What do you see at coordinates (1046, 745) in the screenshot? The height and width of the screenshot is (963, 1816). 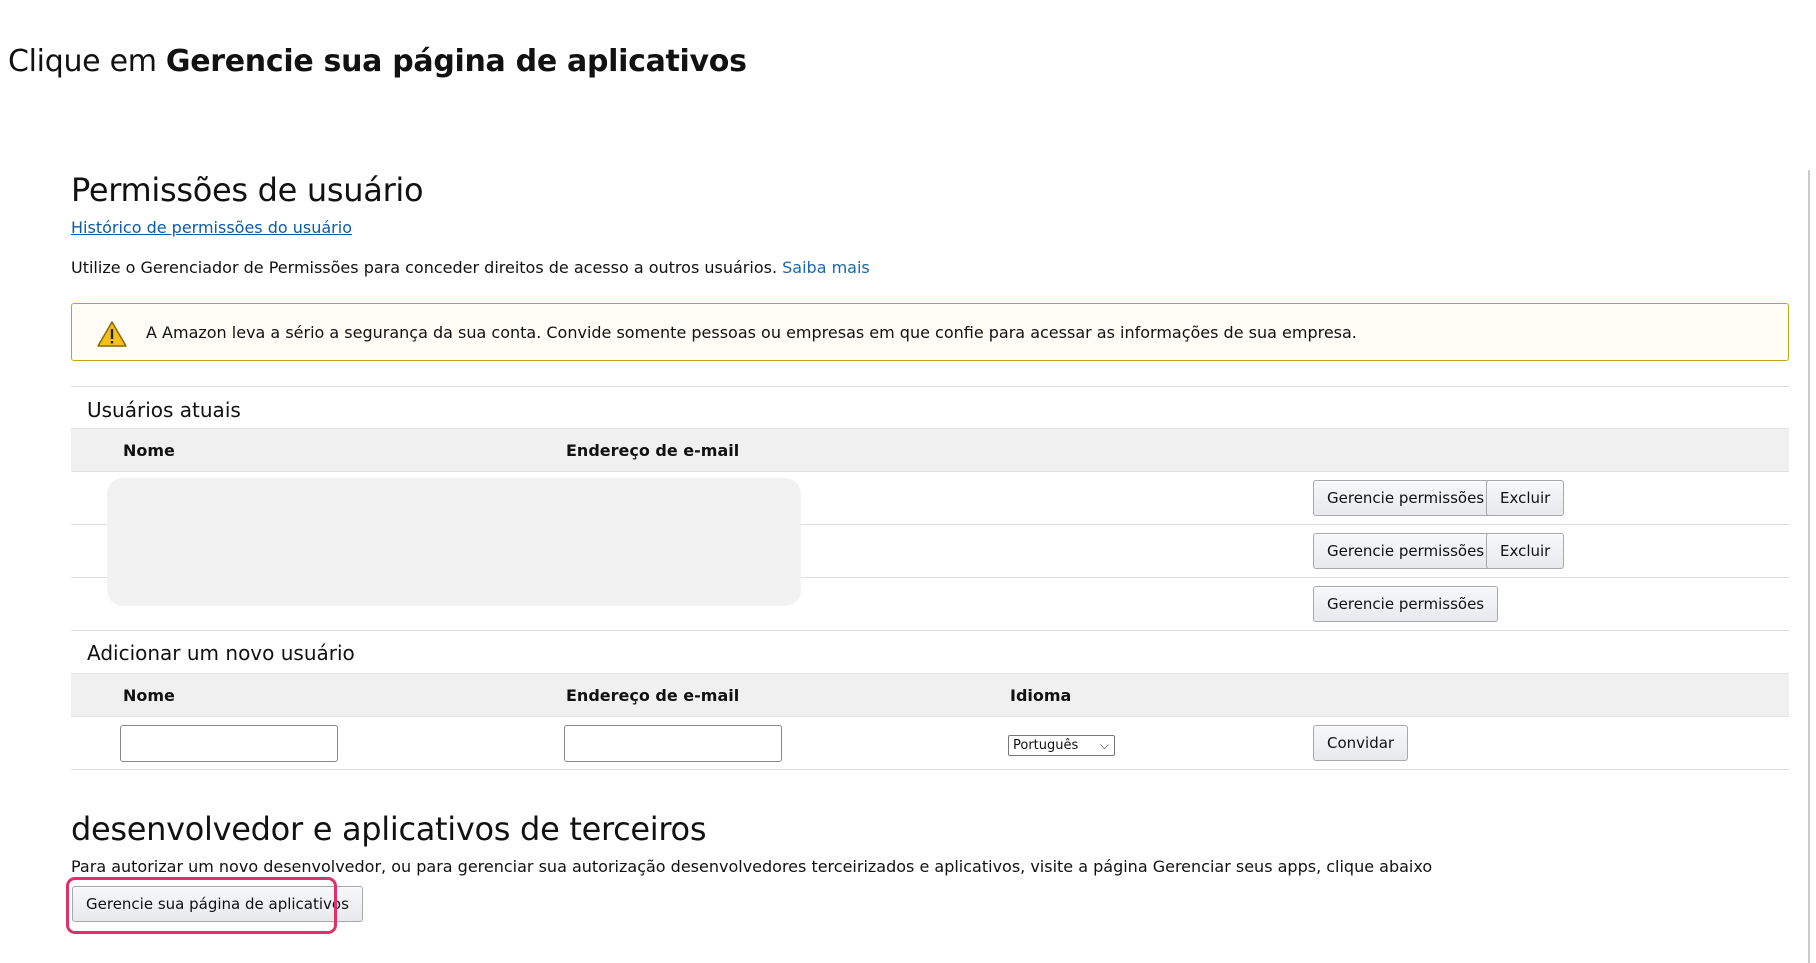 I see `language-selected-value: Português` at bounding box center [1046, 745].